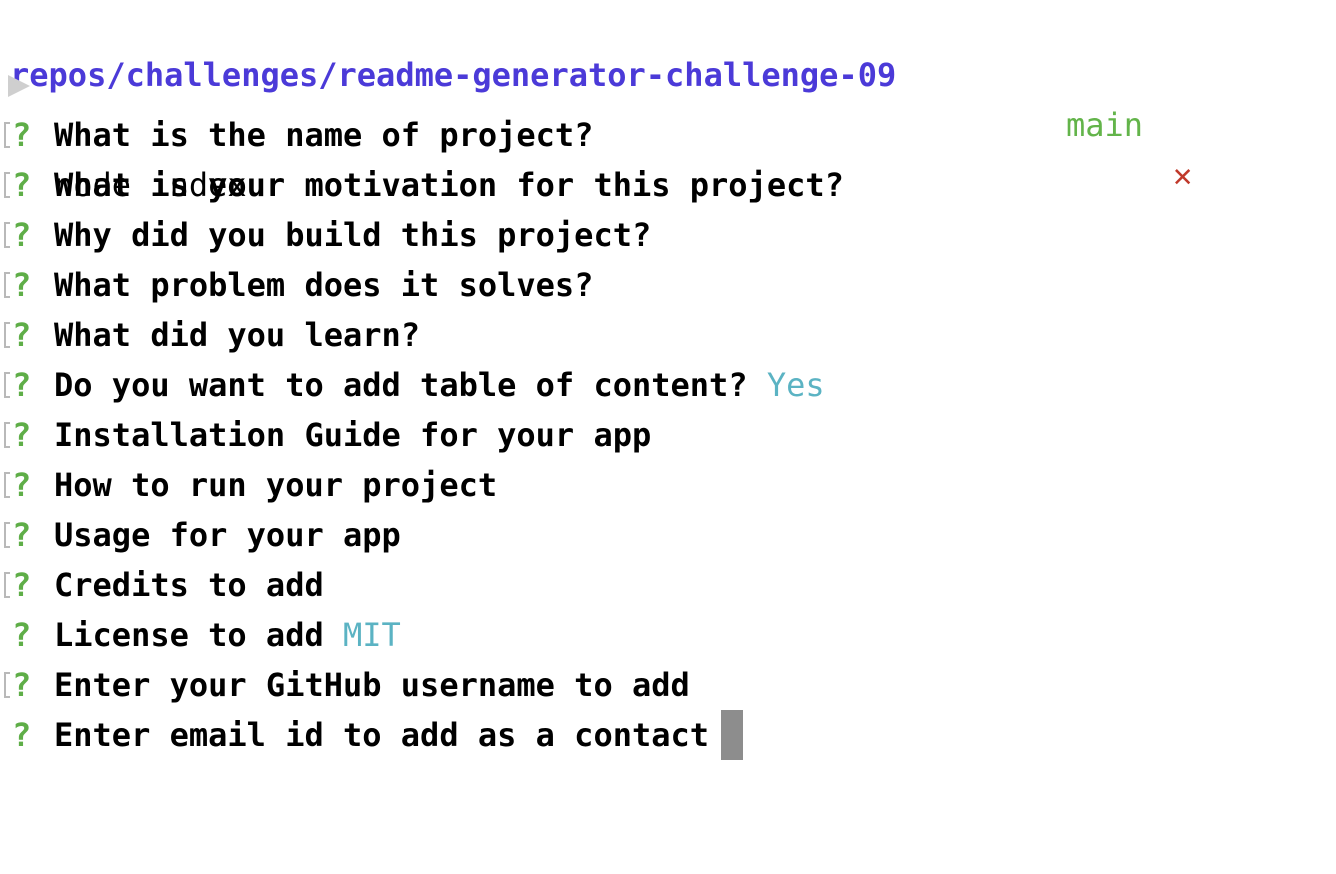  What do you see at coordinates (668, 335) in the screenshot?
I see `prompt-line: ? What did you learn?` at bounding box center [668, 335].